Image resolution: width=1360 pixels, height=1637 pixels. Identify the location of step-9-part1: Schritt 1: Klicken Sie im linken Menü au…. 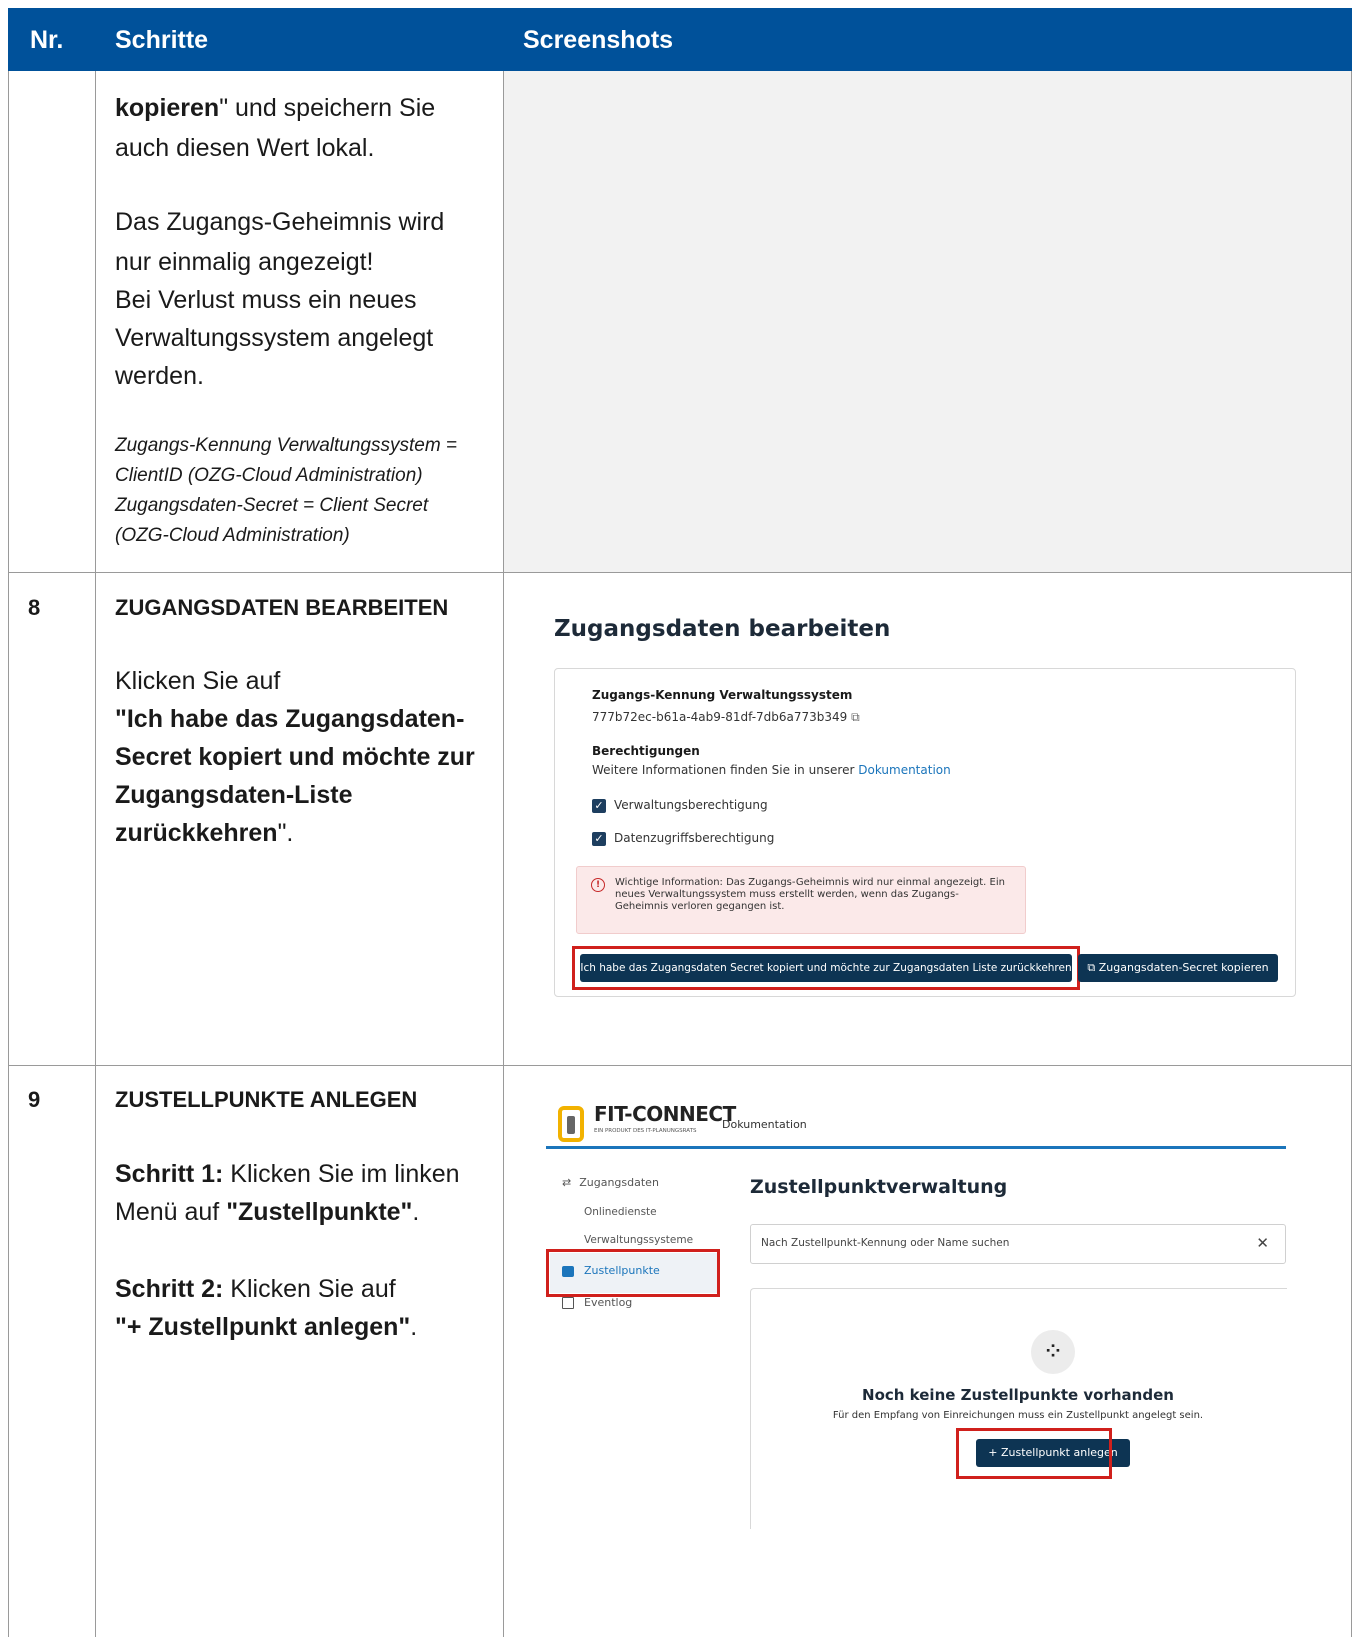
(305, 1193).